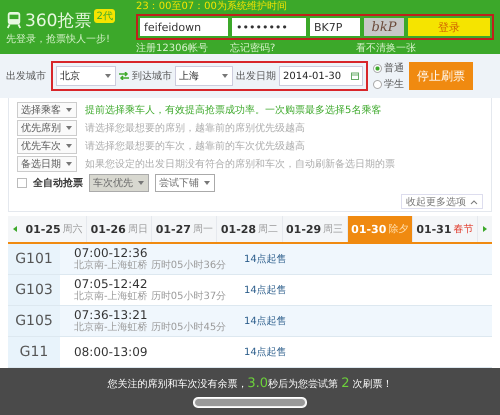  What do you see at coordinates (151, 328) in the screenshot?
I see `train-route: 北京南-上海虹桥 历时05小时45分` at bounding box center [151, 328].